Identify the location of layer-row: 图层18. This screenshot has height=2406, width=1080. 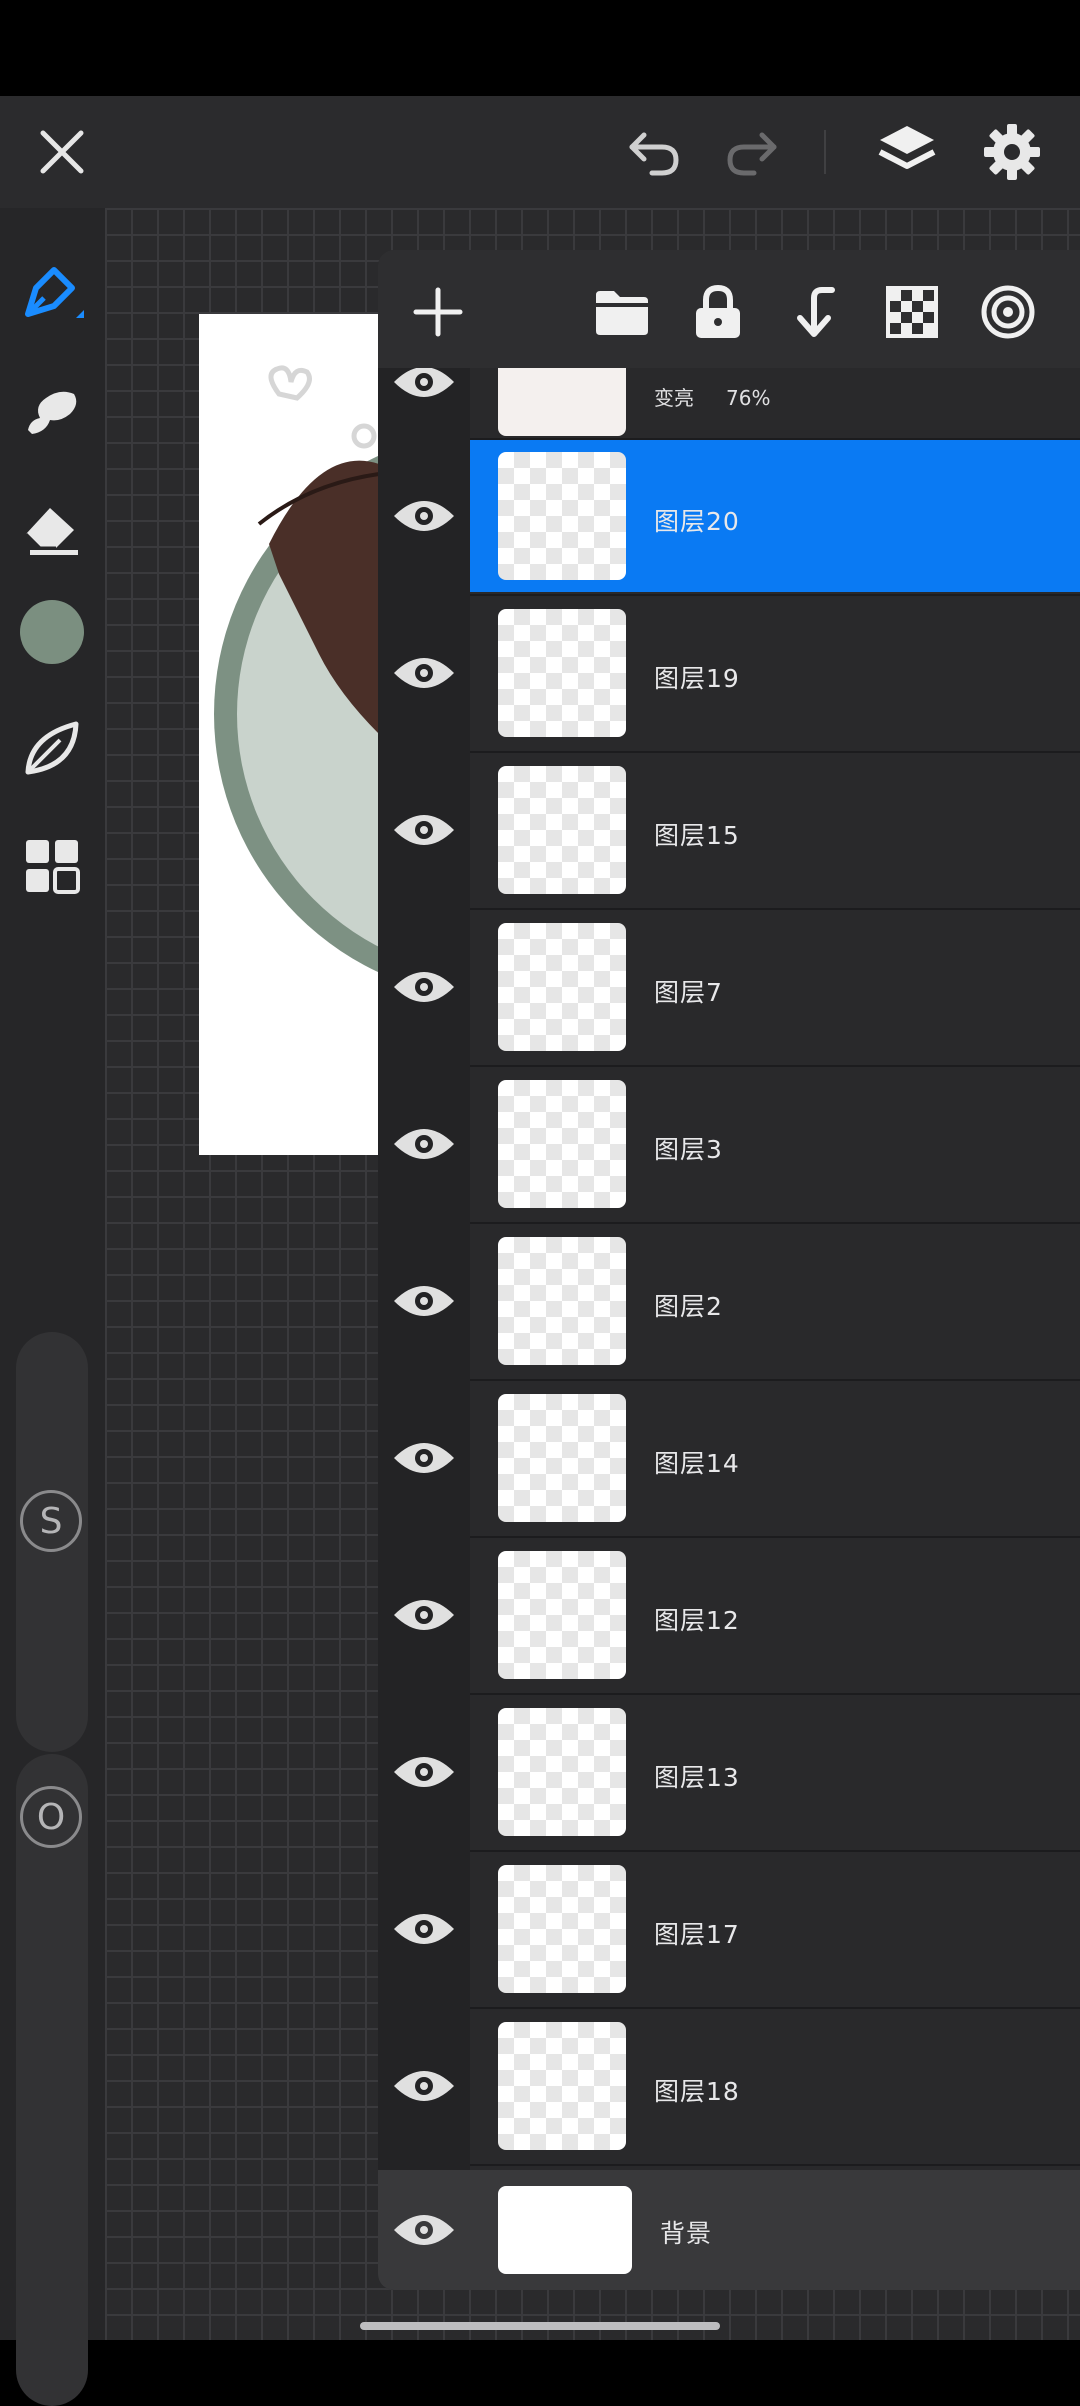
(729, 2088).